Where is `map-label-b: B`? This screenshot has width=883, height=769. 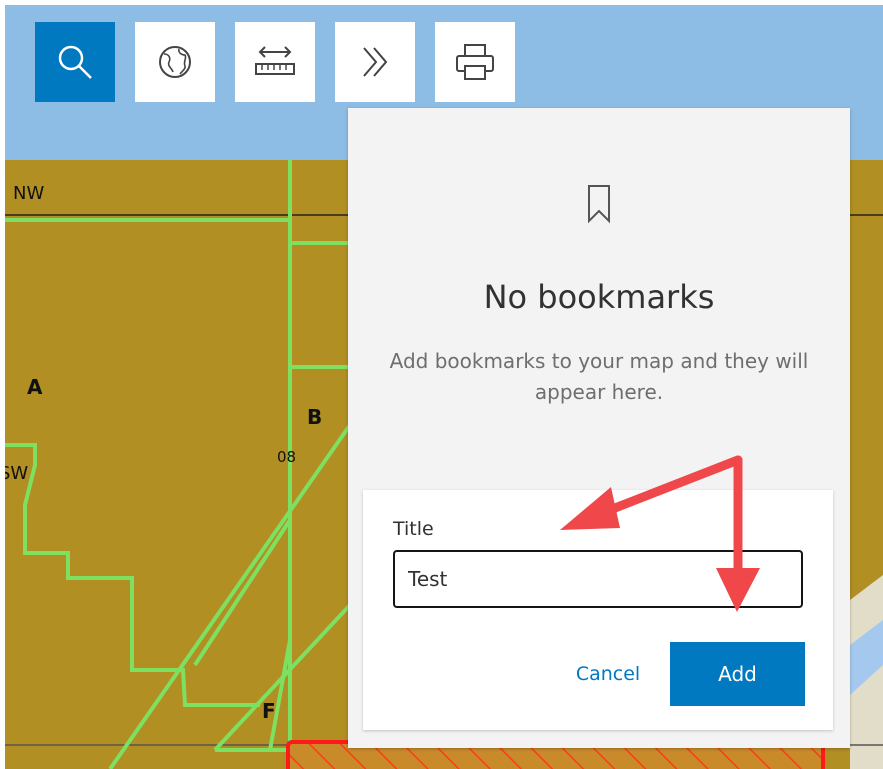 map-label-b: B is located at coordinates (315, 417).